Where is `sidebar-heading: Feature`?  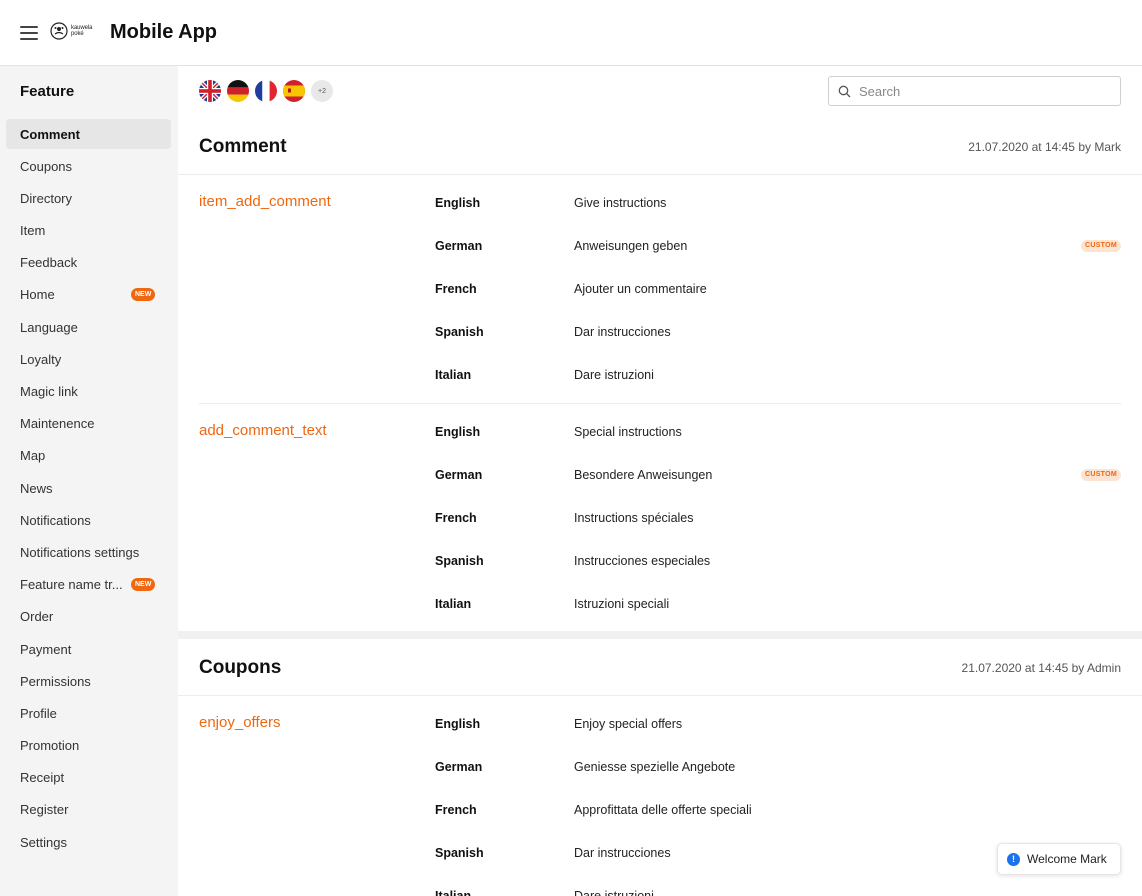 sidebar-heading: Feature is located at coordinates (47, 91).